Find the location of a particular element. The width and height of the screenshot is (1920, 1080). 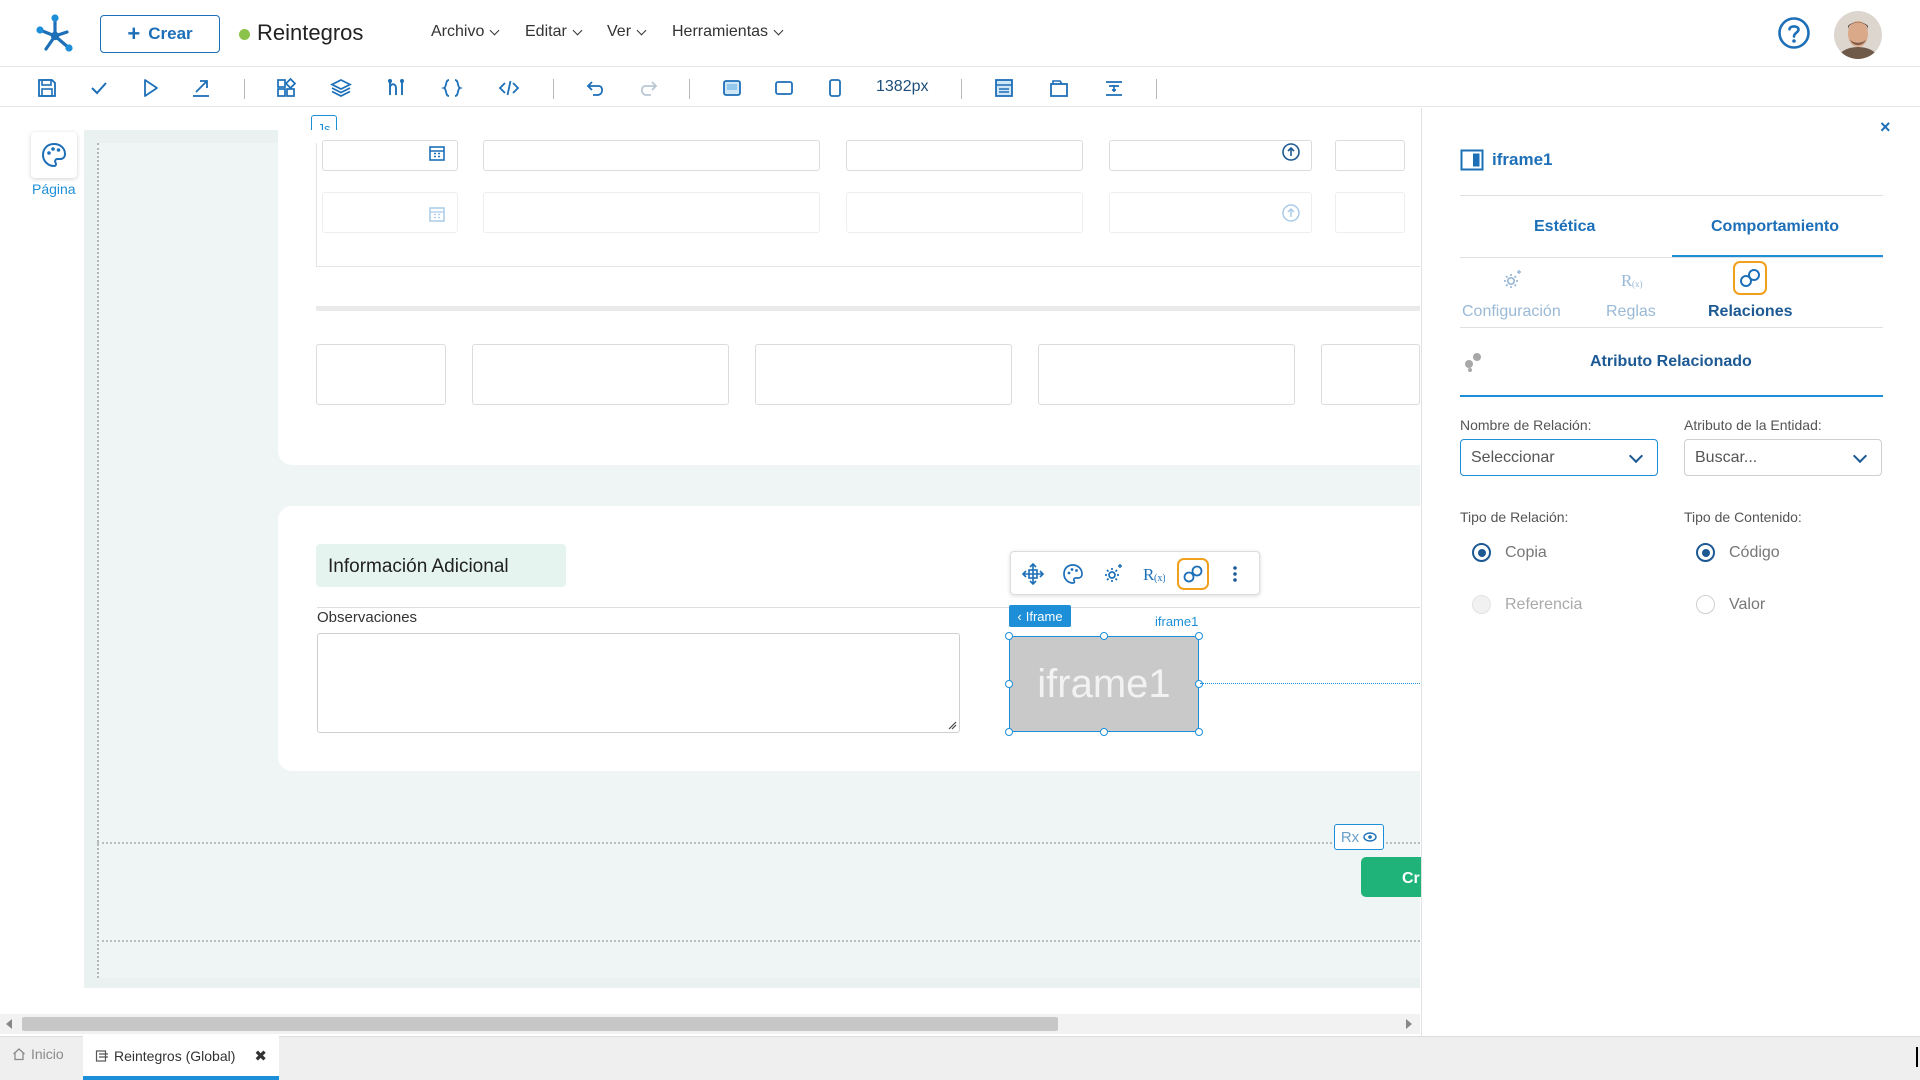

radio-referencia is located at coordinates (1481, 604).